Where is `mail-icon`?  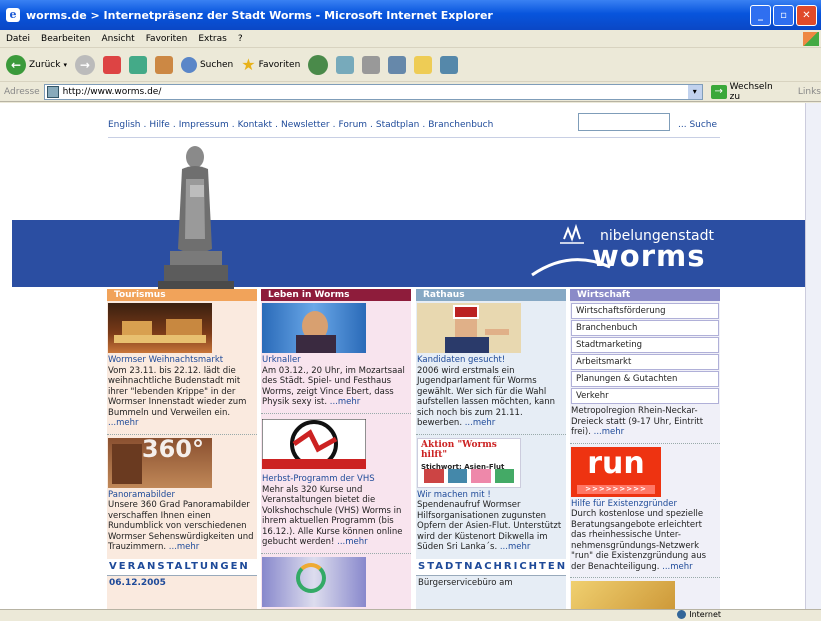
mail-icon is located at coordinates (345, 64).